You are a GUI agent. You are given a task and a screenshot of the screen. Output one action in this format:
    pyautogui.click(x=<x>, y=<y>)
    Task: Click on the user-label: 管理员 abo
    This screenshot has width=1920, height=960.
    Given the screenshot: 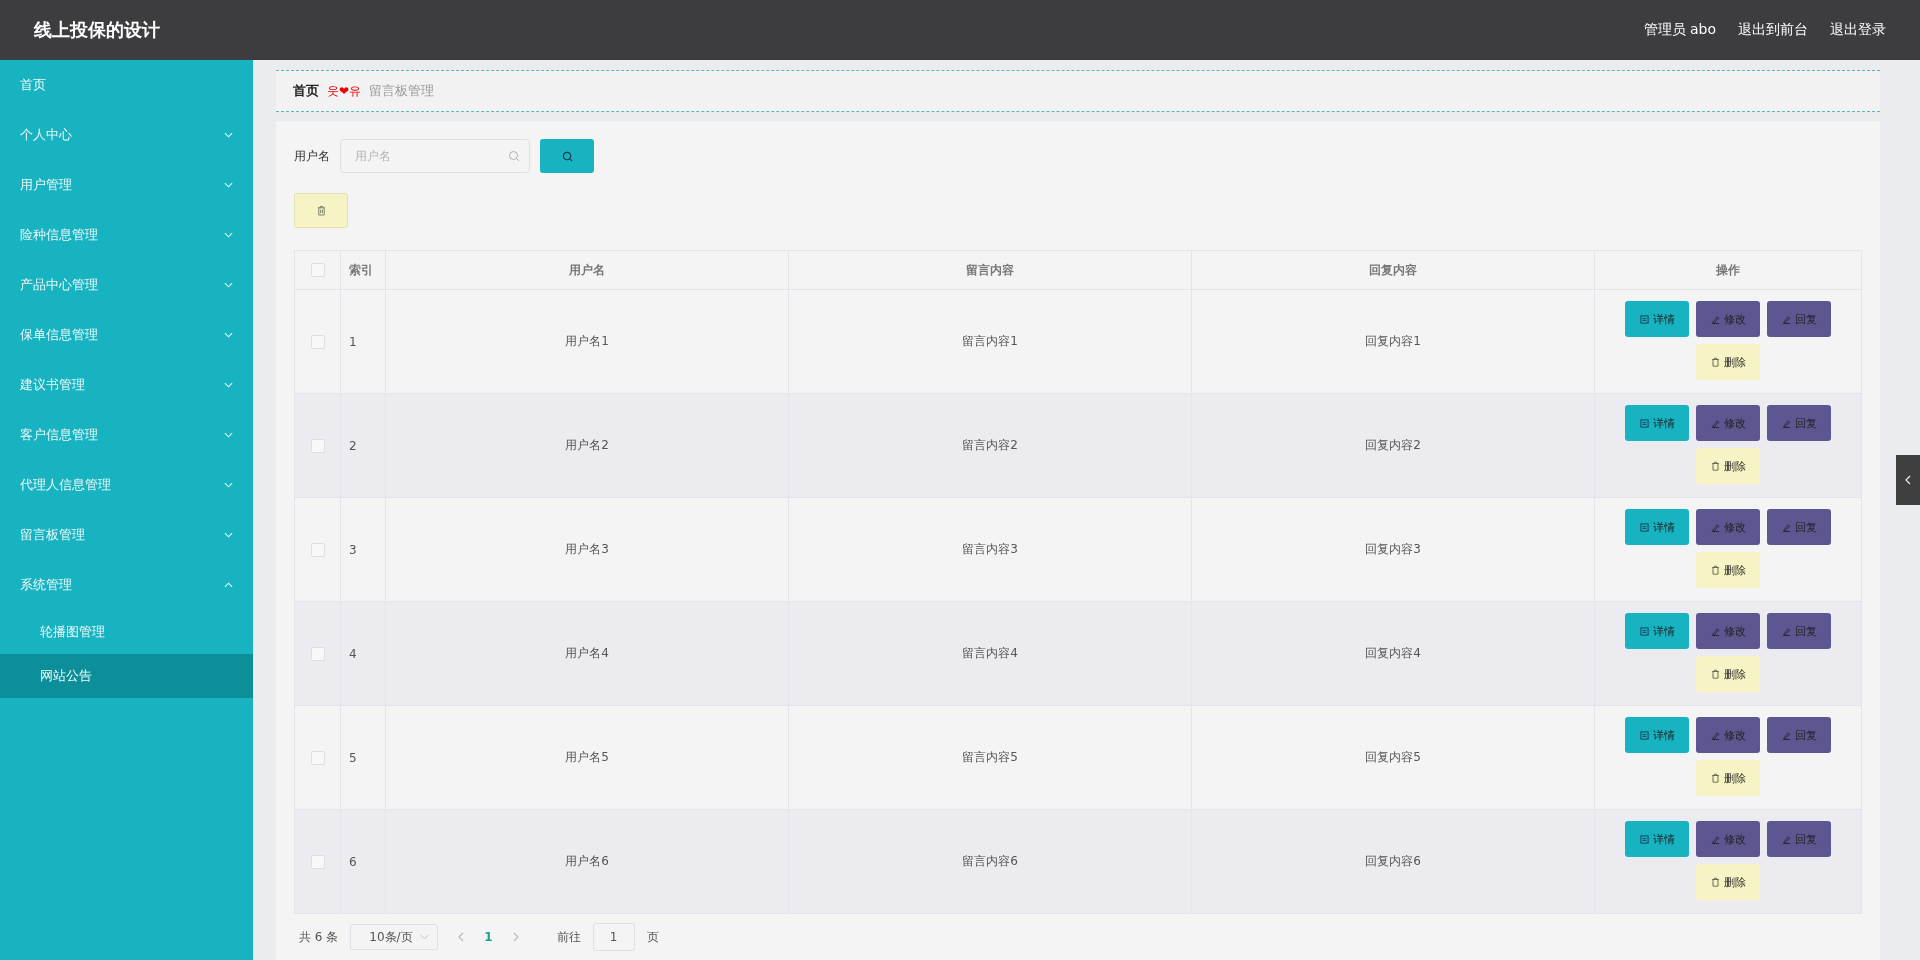 What is the action you would take?
    pyautogui.click(x=1679, y=30)
    